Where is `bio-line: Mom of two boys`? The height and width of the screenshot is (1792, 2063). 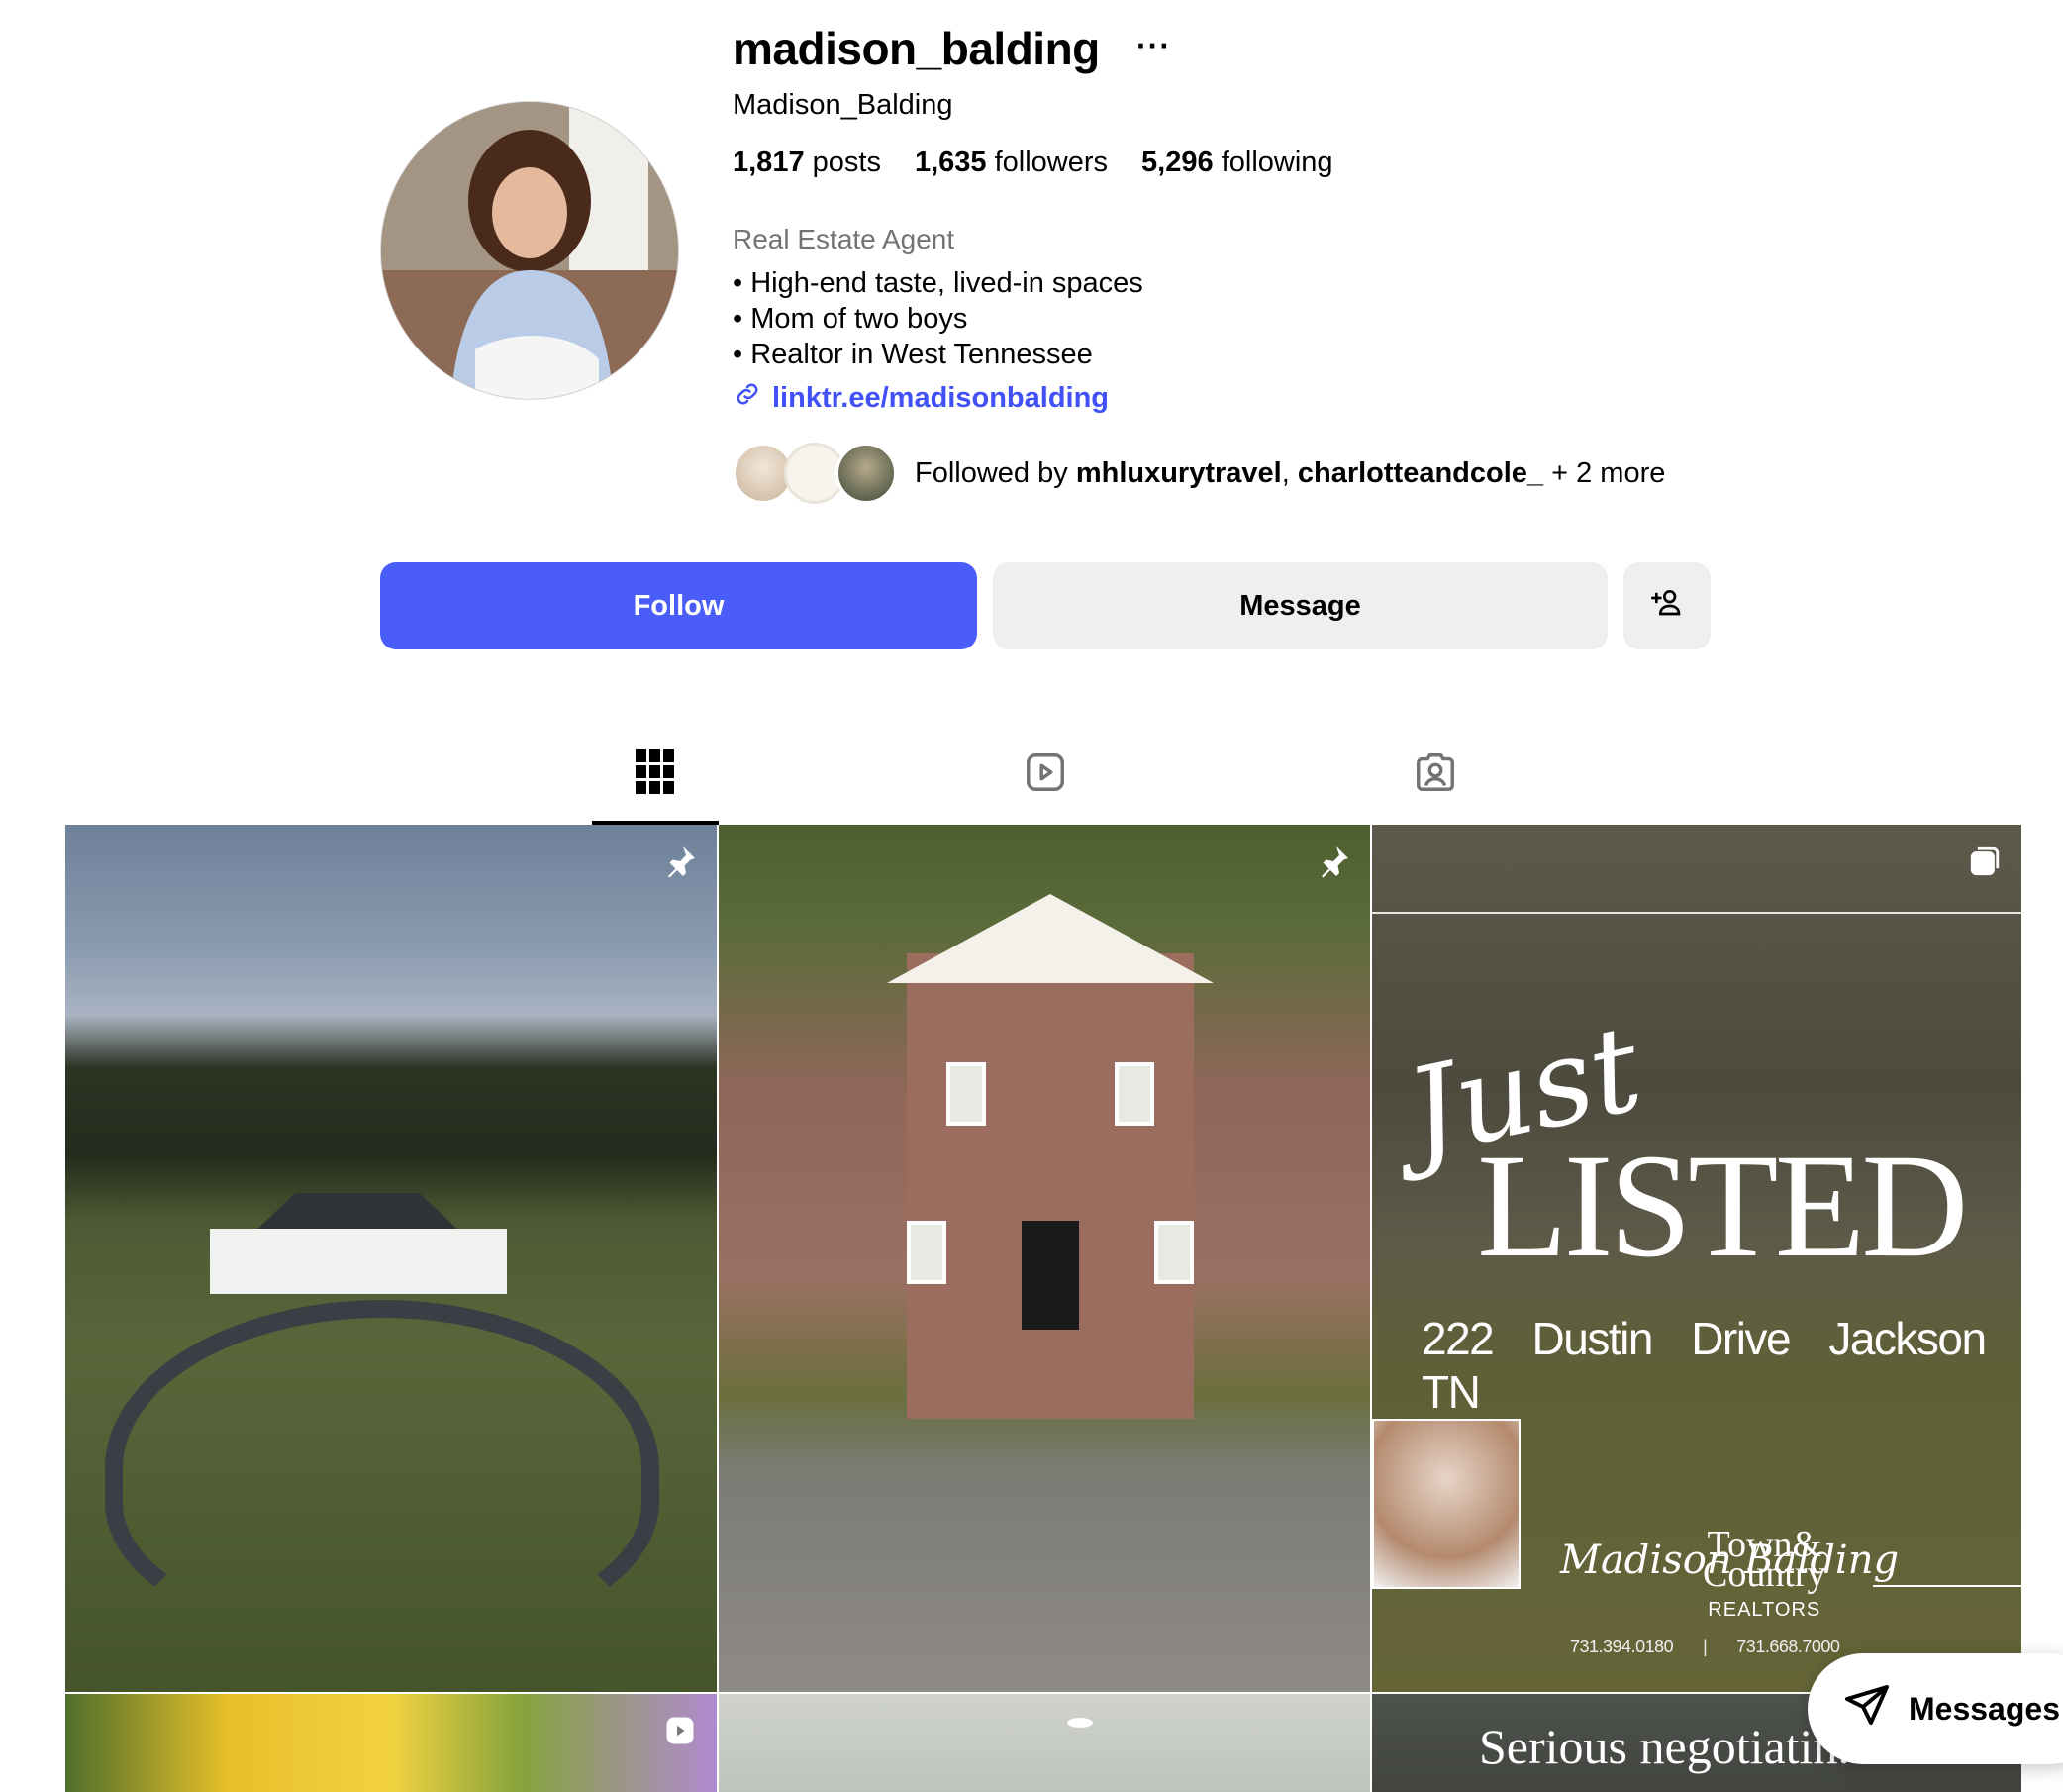
bio-line: Mom of two boys is located at coordinates (938, 319).